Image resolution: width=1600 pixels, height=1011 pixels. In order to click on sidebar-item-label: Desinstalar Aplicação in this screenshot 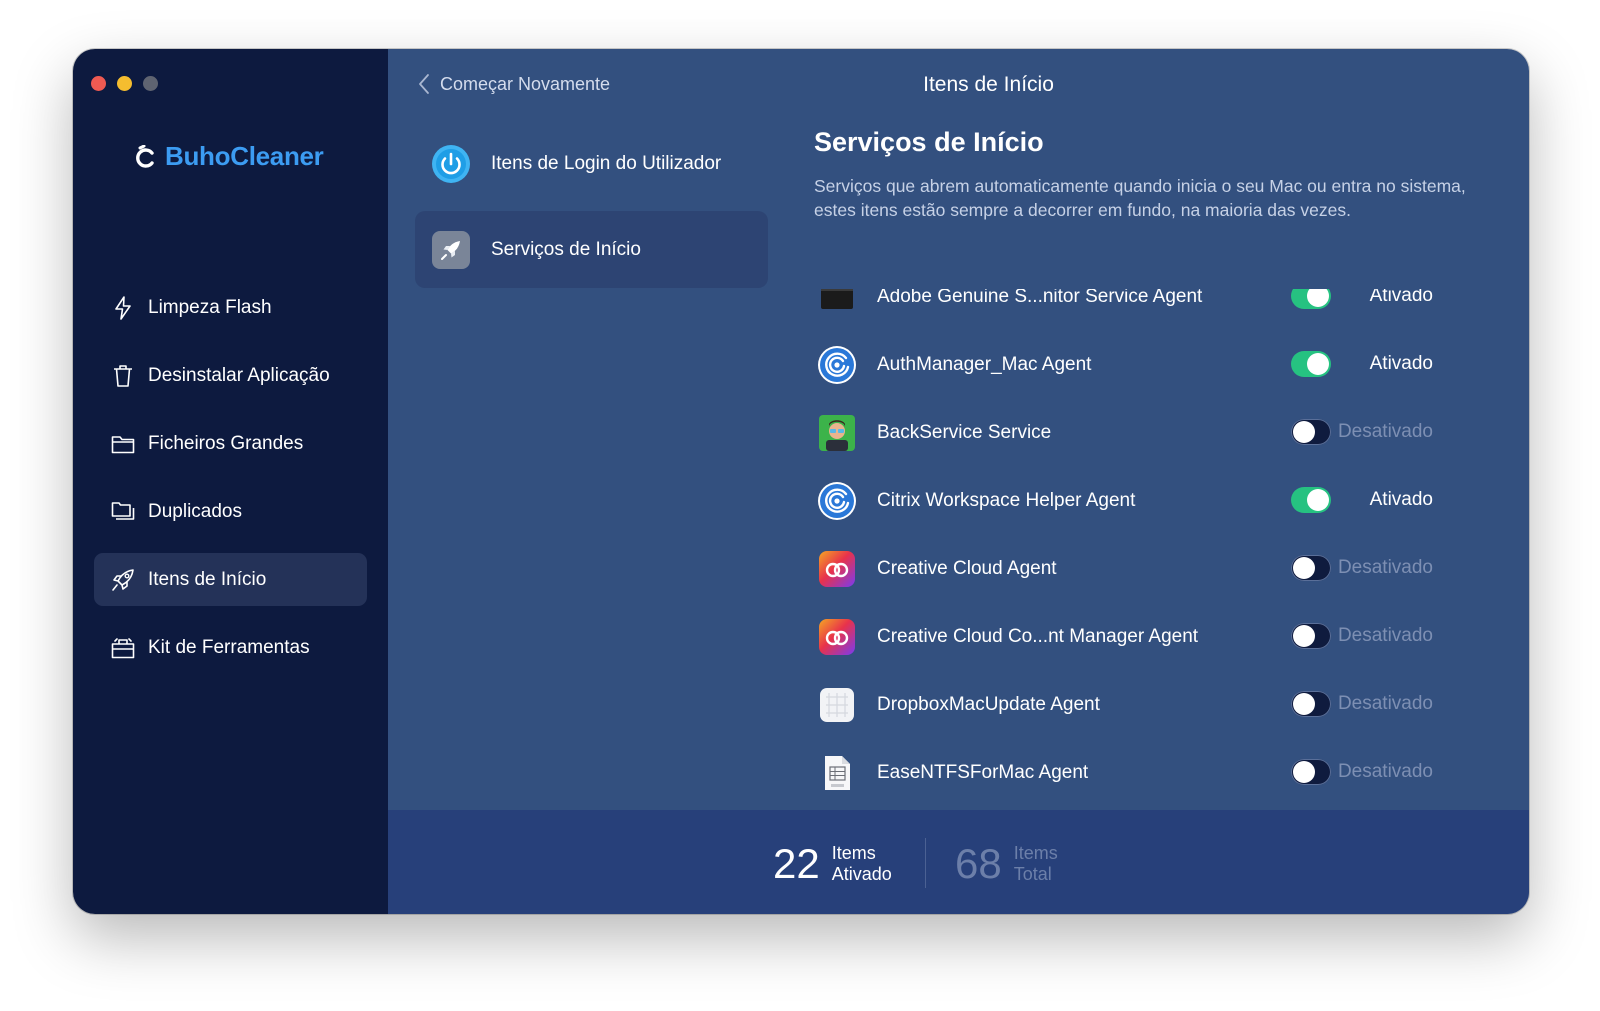, I will do `click(239, 375)`.